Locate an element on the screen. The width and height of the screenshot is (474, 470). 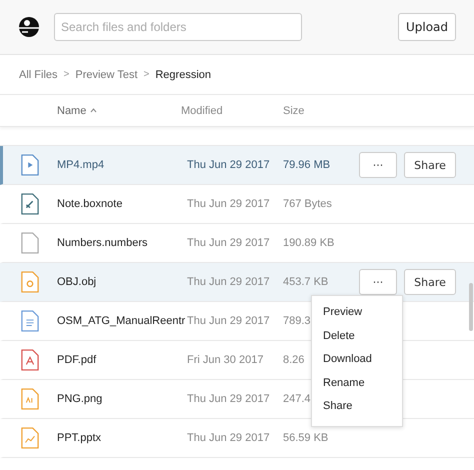
file-name: Numbers.numbers is located at coordinates (102, 243).